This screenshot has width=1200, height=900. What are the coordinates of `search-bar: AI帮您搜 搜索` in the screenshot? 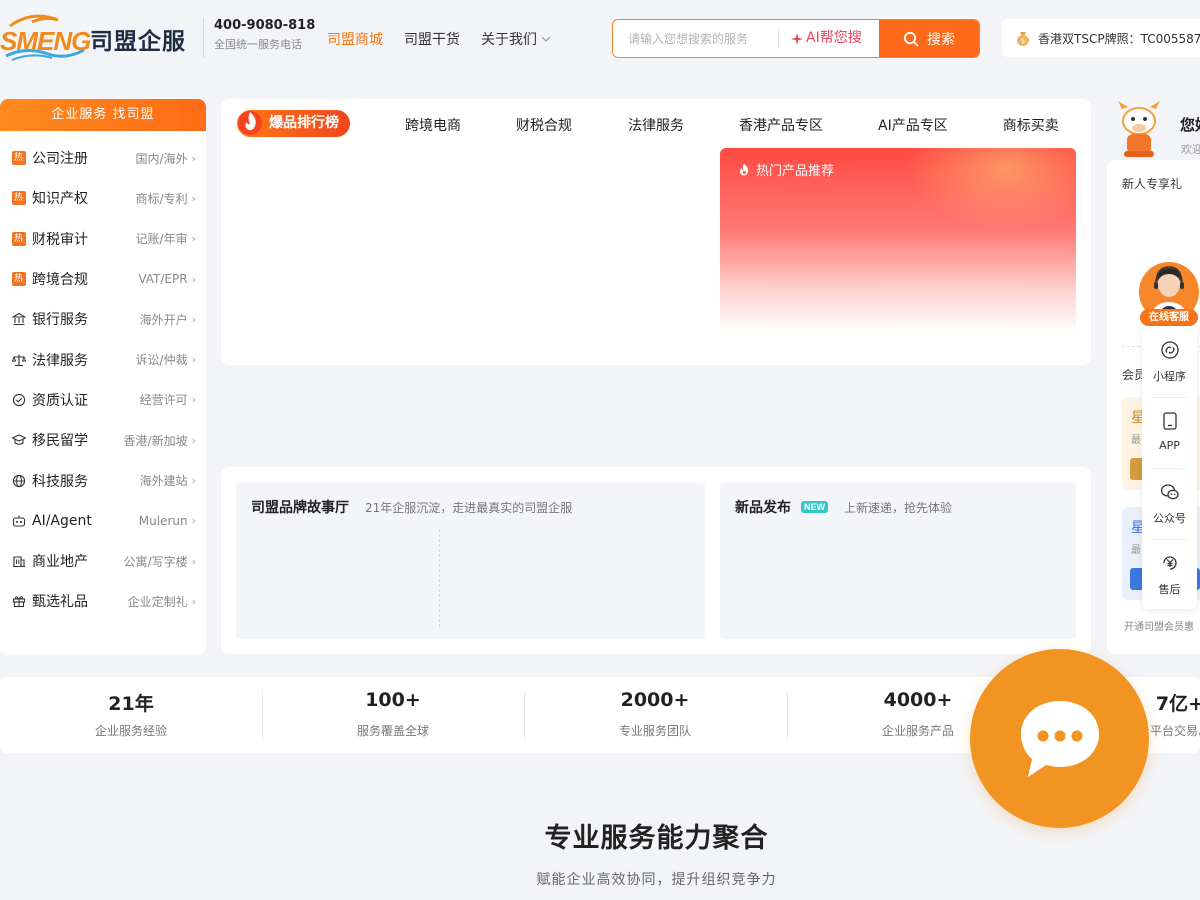 It's located at (796, 38).